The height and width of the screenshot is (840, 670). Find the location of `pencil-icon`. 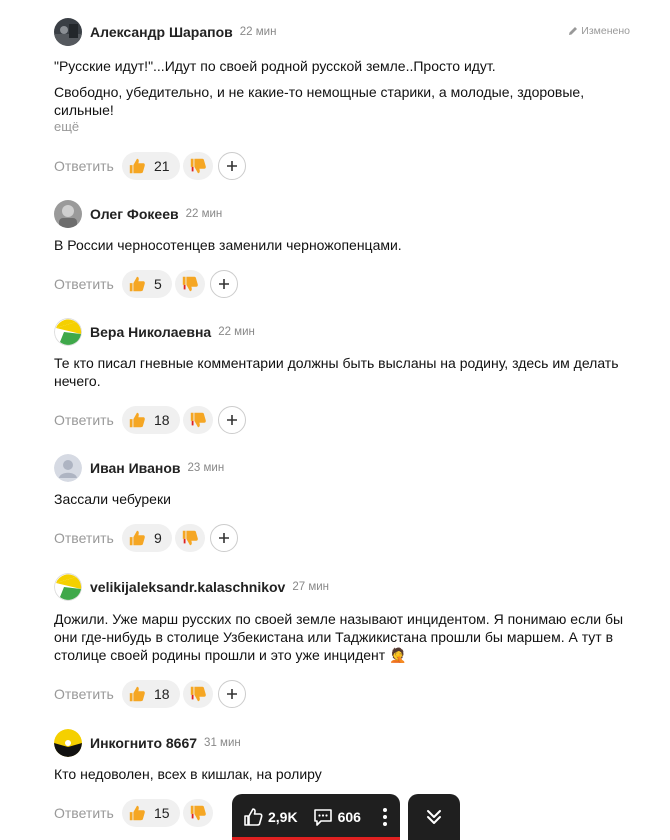

pencil-icon is located at coordinates (573, 31).